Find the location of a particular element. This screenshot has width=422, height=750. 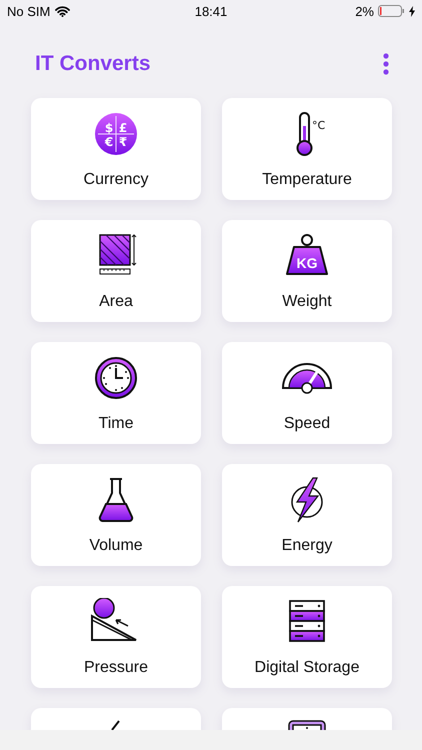

converter-tile: Area is located at coordinates (116, 271).